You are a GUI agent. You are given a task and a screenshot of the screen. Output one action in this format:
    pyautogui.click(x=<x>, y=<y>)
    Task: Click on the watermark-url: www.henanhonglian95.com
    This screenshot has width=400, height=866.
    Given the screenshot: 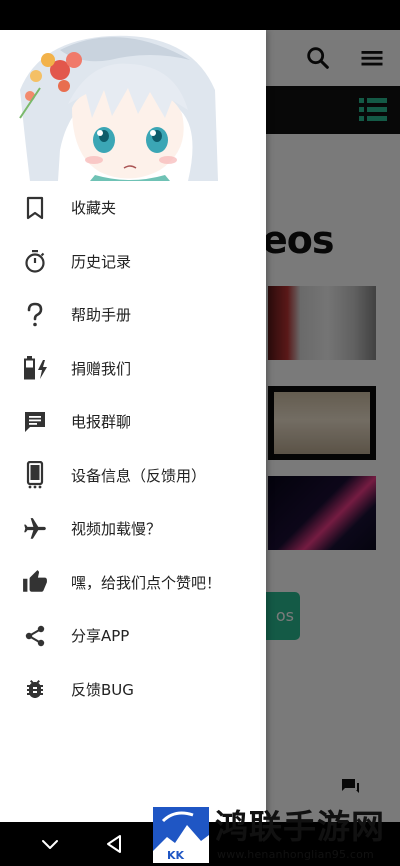 What is the action you would take?
    pyautogui.click(x=295, y=854)
    